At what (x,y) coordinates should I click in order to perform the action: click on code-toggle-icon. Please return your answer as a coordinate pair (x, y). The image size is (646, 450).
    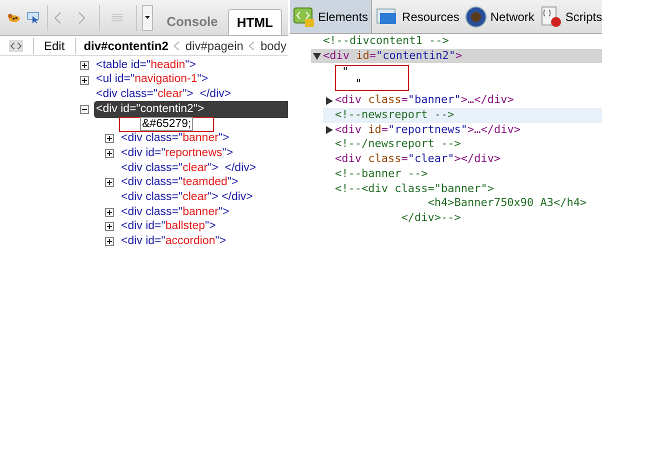
    Looking at the image, I should click on (16, 46).